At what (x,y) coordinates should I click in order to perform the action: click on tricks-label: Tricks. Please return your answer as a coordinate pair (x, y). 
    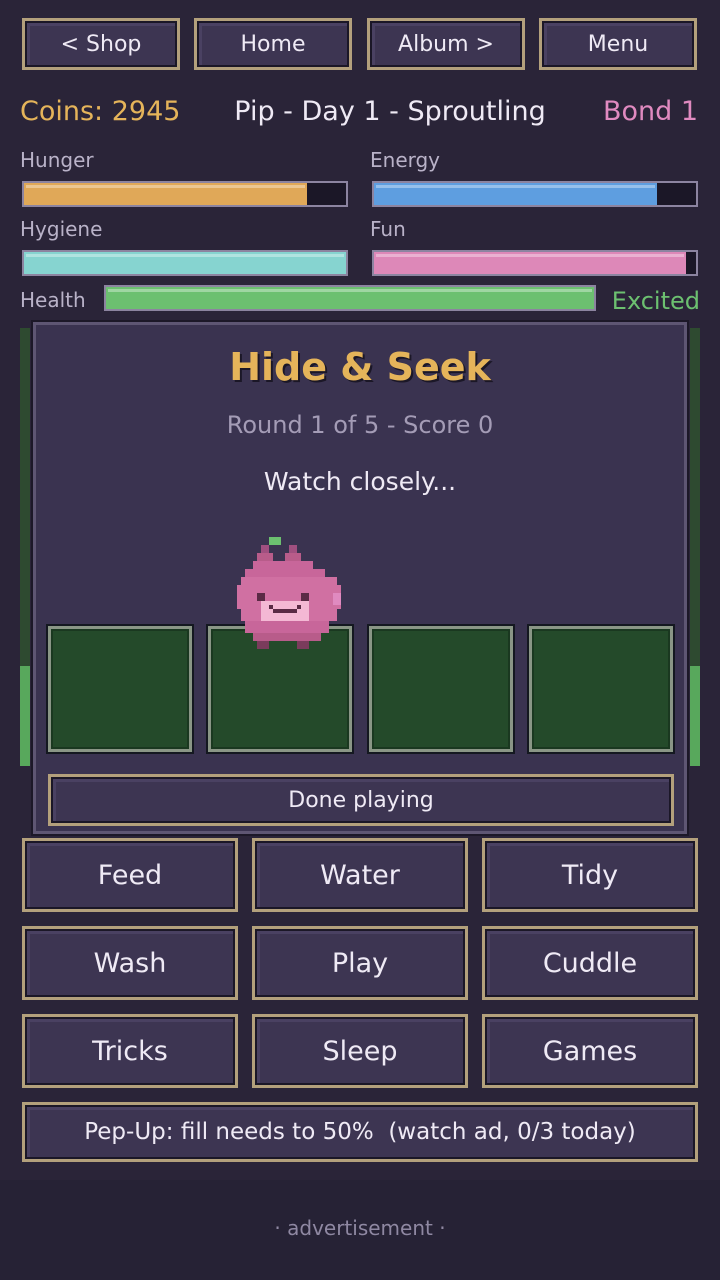
    Looking at the image, I should click on (130, 1051).